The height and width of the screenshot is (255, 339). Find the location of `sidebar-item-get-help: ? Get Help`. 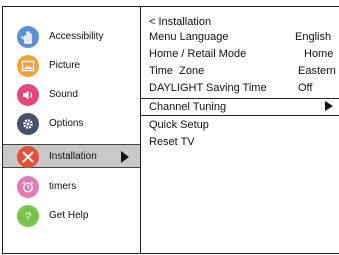

sidebar-item-get-help: ? Get Help is located at coordinates (71, 216).